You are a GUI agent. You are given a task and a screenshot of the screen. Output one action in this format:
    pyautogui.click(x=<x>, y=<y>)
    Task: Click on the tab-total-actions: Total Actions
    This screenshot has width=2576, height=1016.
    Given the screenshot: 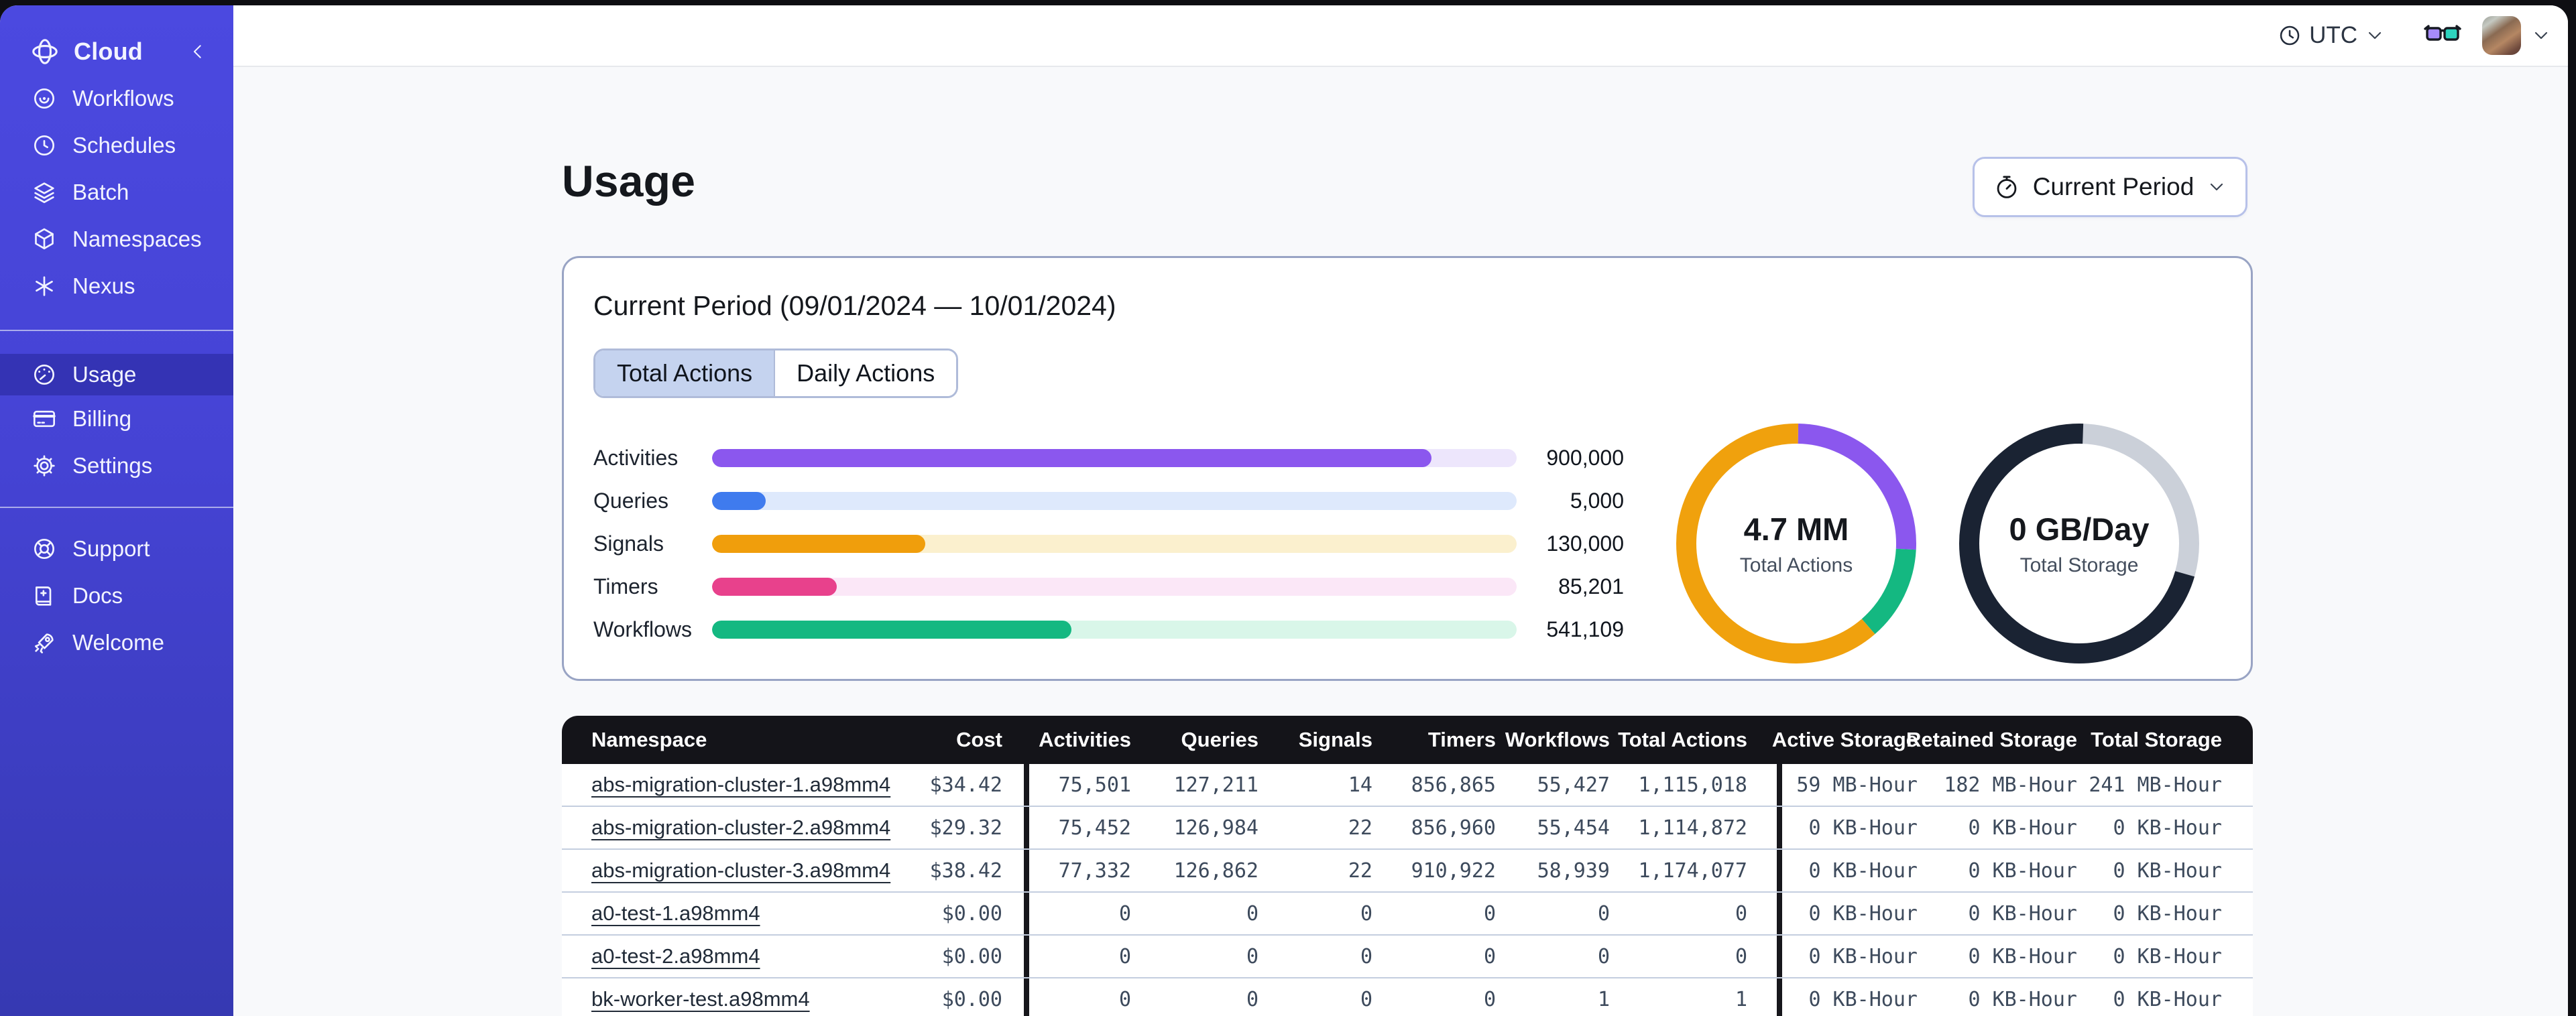 What is the action you would take?
    pyautogui.click(x=684, y=373)
    